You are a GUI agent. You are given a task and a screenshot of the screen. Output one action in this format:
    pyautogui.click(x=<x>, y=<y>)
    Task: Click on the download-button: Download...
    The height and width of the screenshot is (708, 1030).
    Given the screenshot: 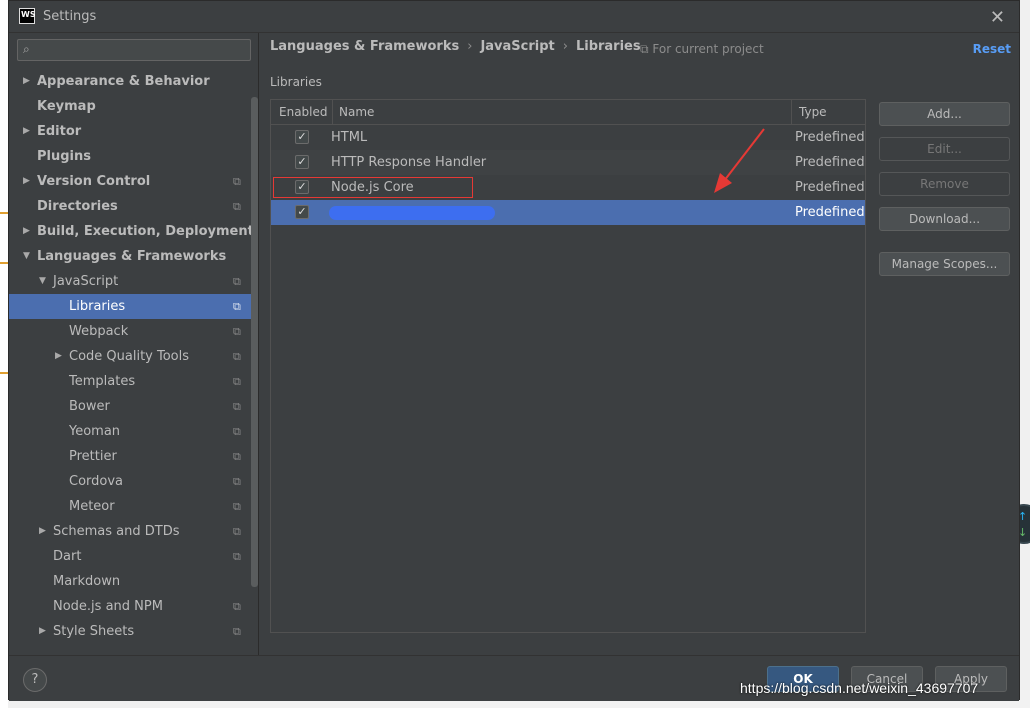 What is the action you would take?
    pyautogui.click(x=944, y=219)
    